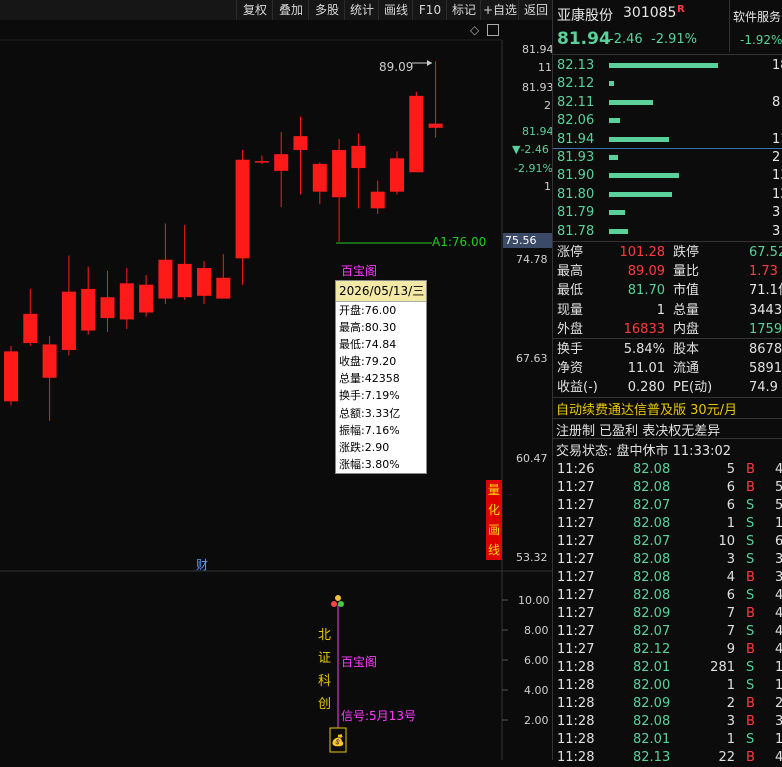  I want to click on stat-label: 最低, so click(570, 291).